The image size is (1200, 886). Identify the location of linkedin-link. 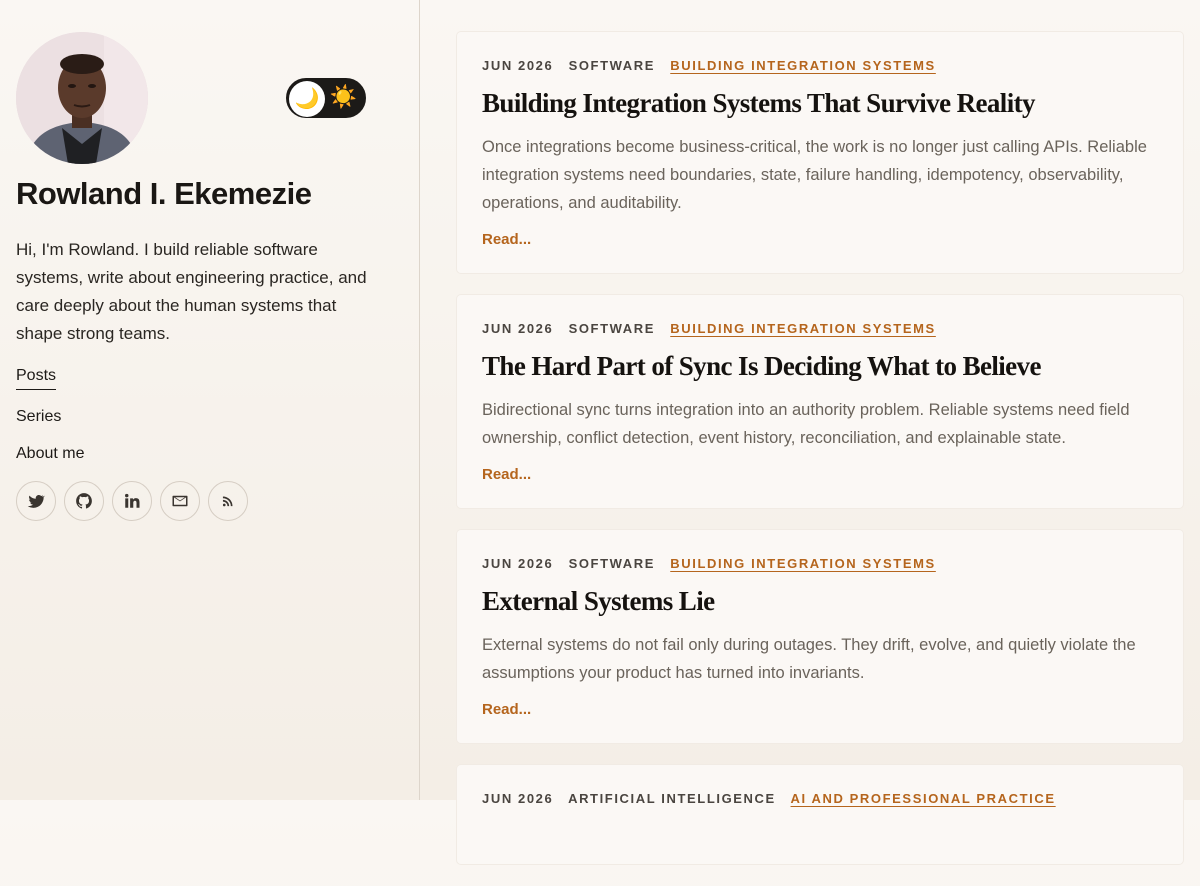
(132, 501).